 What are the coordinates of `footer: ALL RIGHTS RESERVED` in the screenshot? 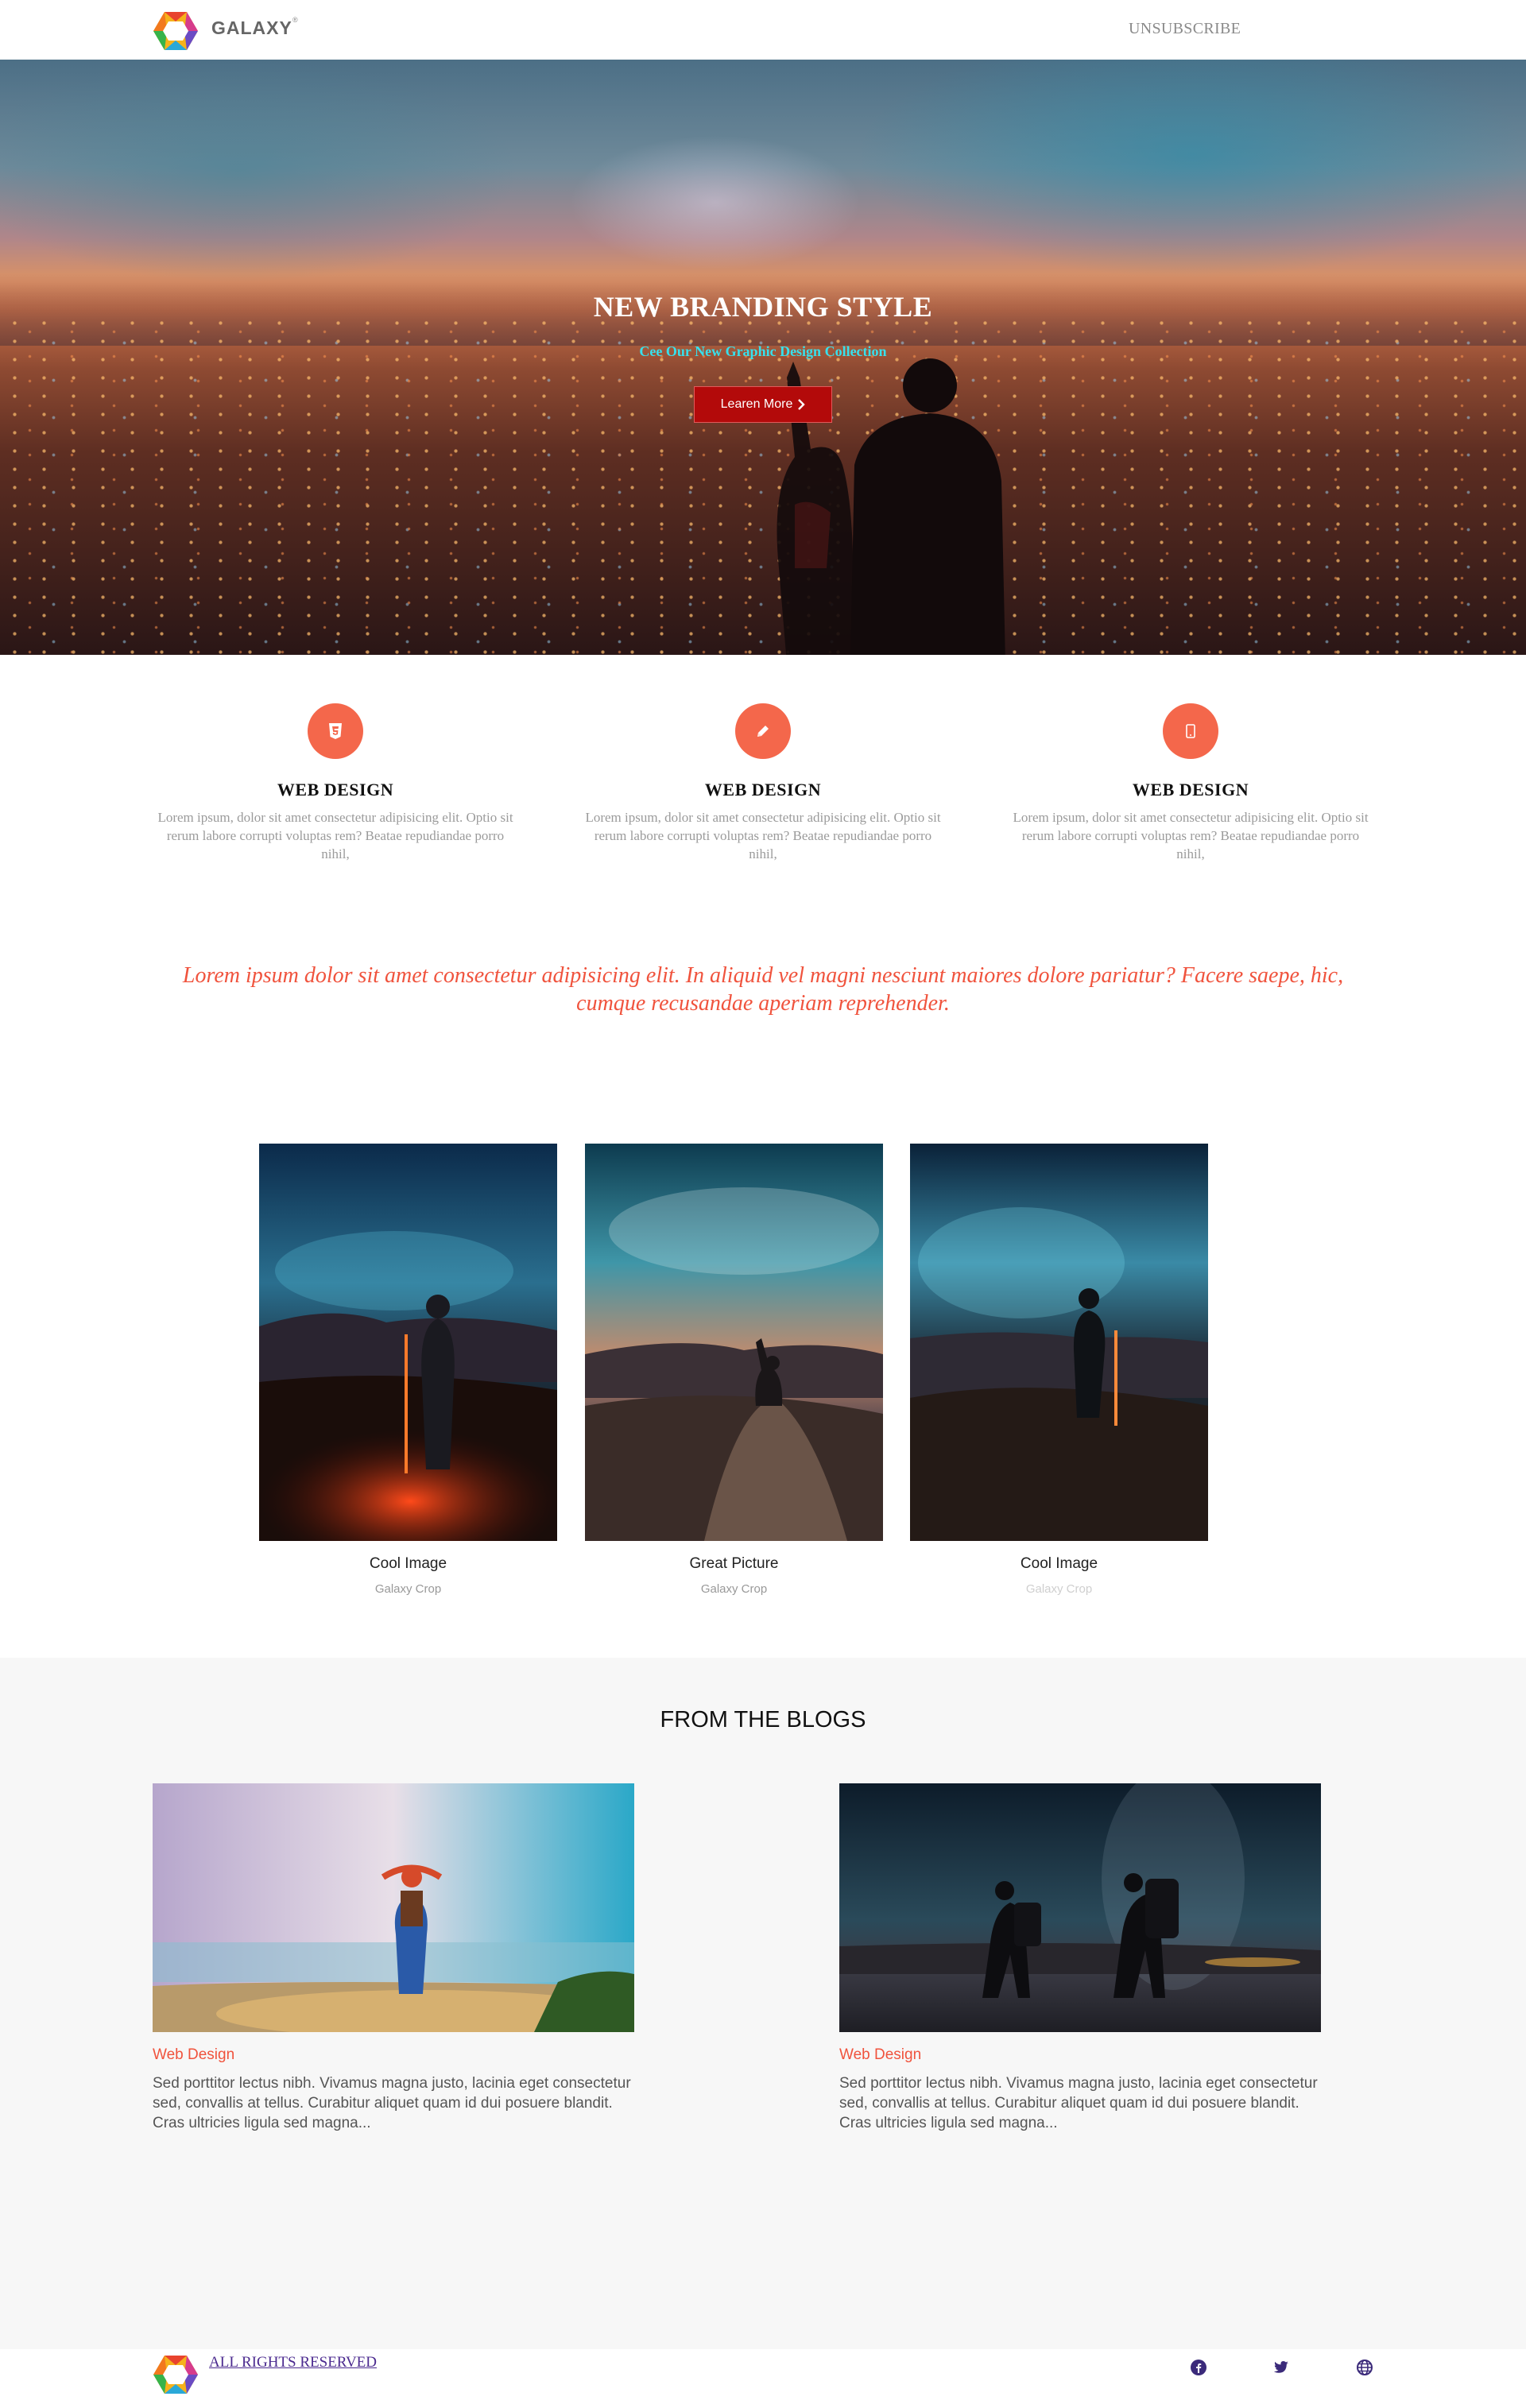 It's located at (763, 2379).